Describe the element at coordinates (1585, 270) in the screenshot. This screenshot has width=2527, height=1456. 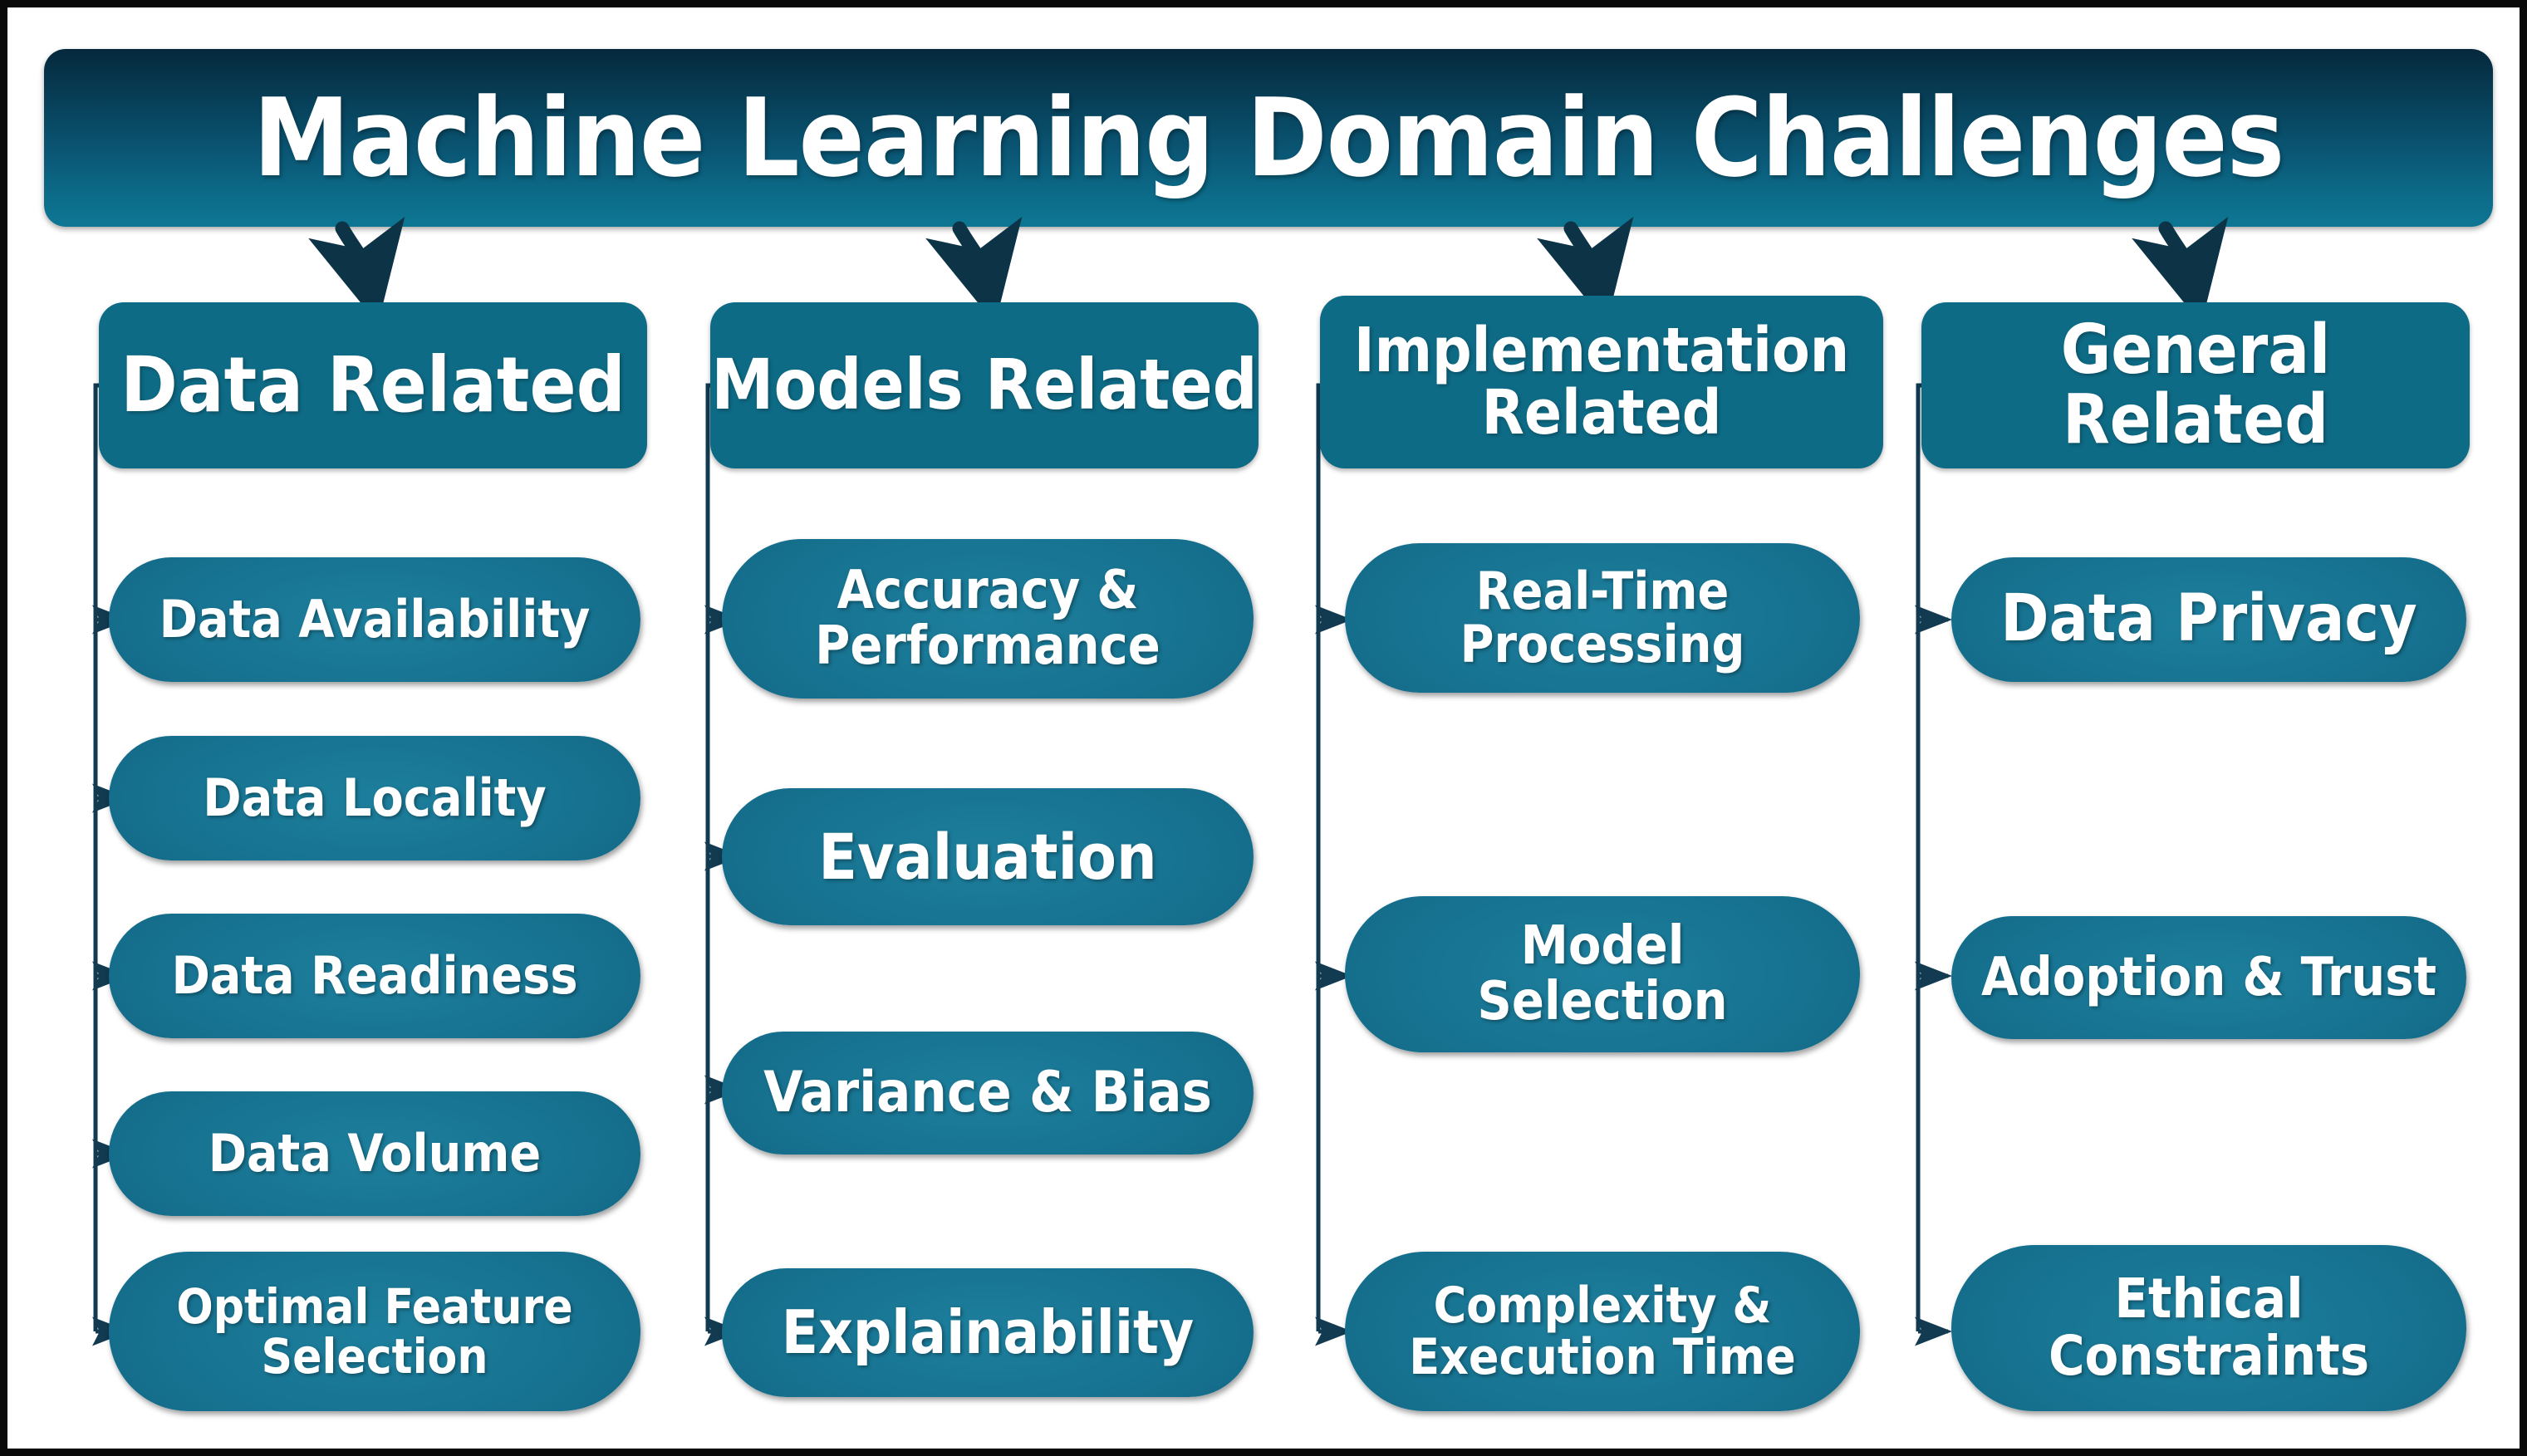
I see `arrow-to-implementation-related` at that location.